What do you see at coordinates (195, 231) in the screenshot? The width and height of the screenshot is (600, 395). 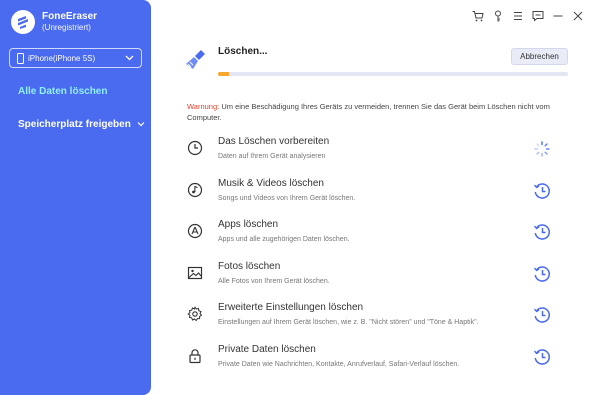 I see `app-store-icon` at bounding box center [195, 231].